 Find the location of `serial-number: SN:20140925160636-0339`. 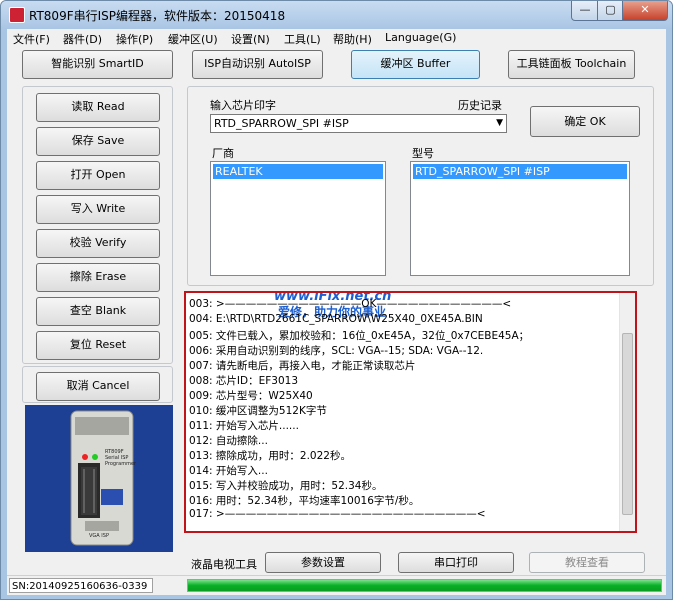

serial-number: SN:20140925160636-0339 is located at coordinates (81, 585).